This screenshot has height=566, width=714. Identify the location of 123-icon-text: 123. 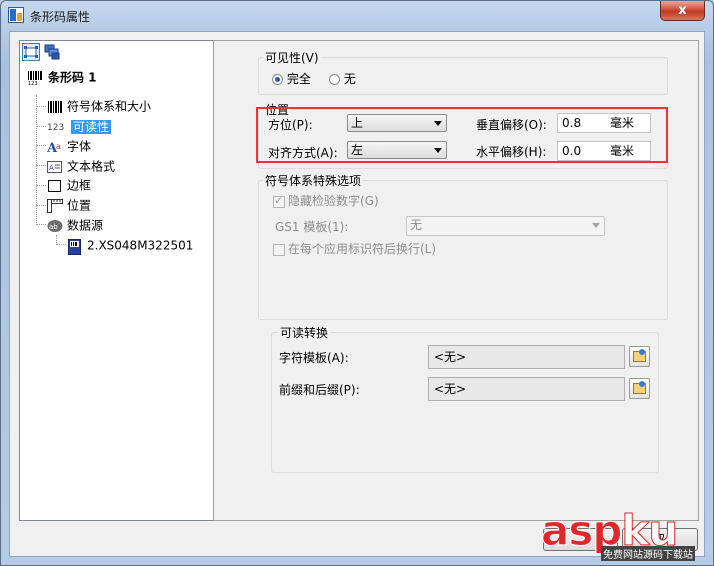
(56, 127).